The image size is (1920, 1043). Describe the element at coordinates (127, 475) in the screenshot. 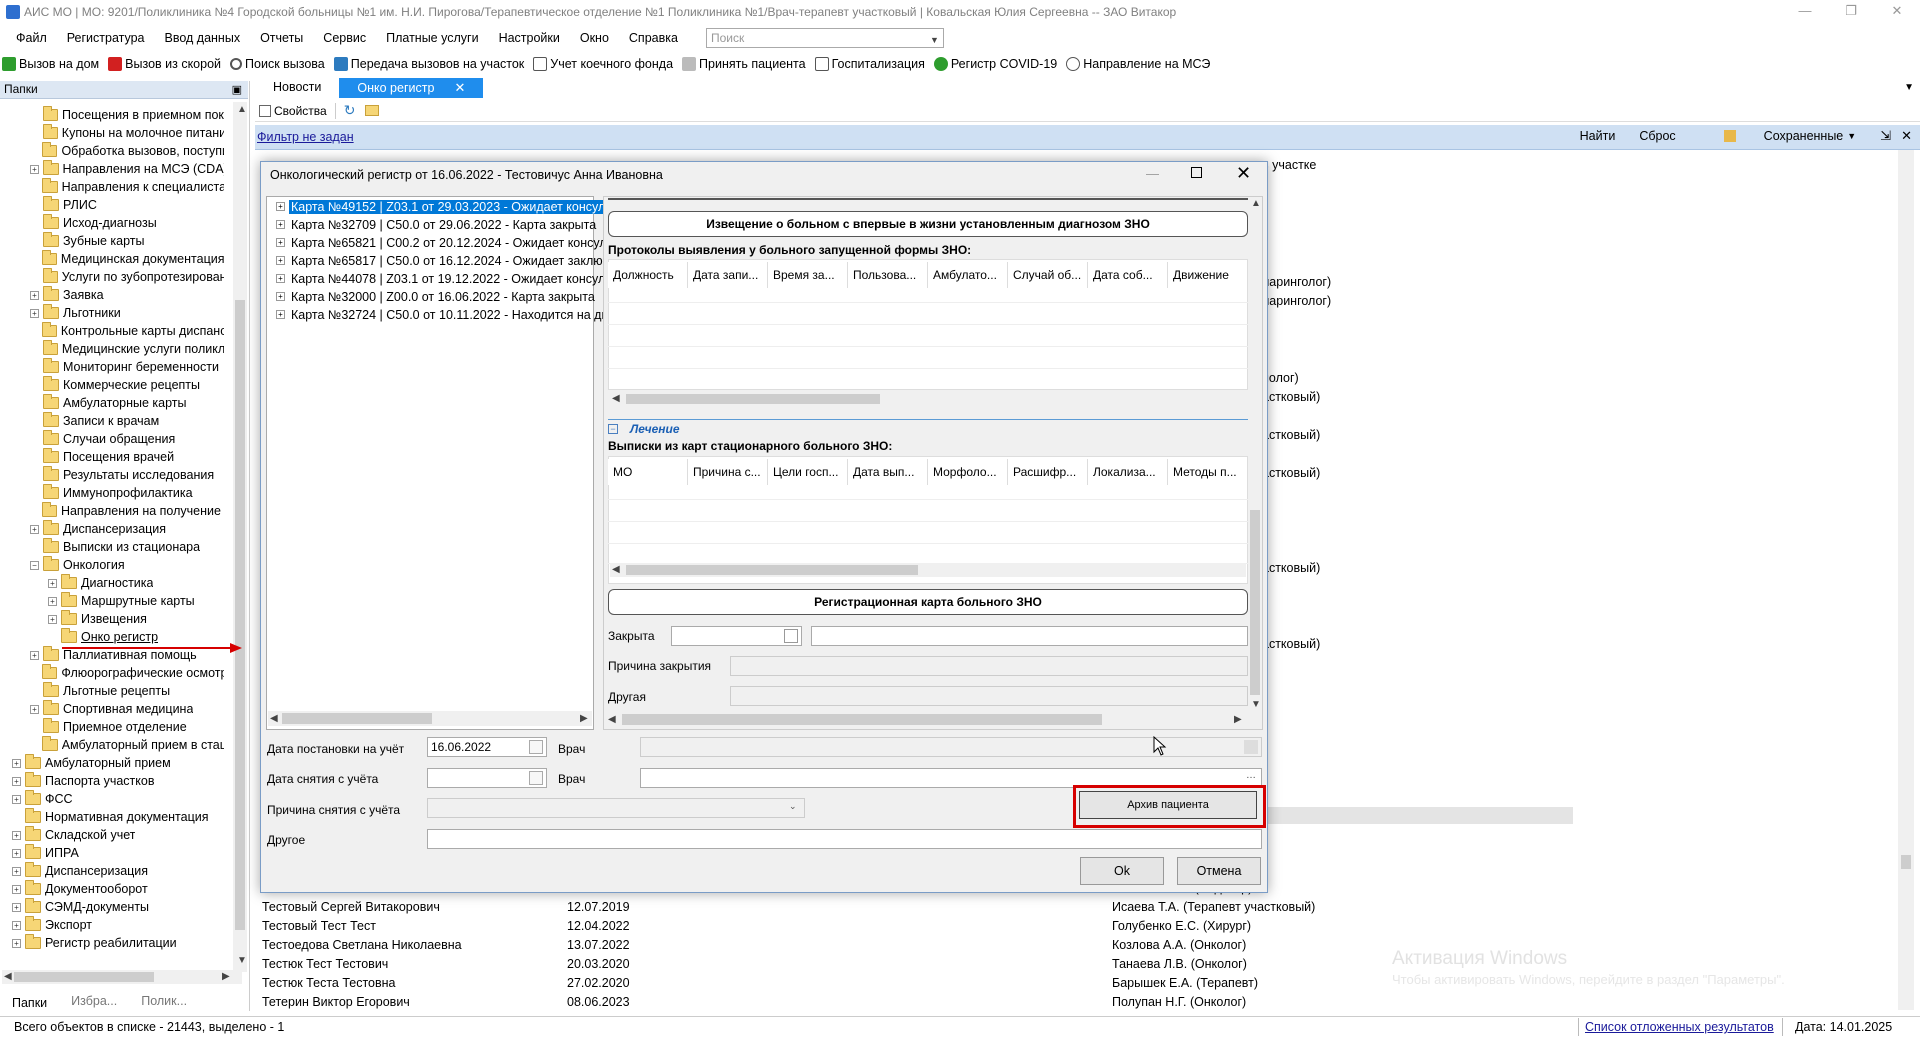

I see `tree-item: Результаты исследования` at that location.